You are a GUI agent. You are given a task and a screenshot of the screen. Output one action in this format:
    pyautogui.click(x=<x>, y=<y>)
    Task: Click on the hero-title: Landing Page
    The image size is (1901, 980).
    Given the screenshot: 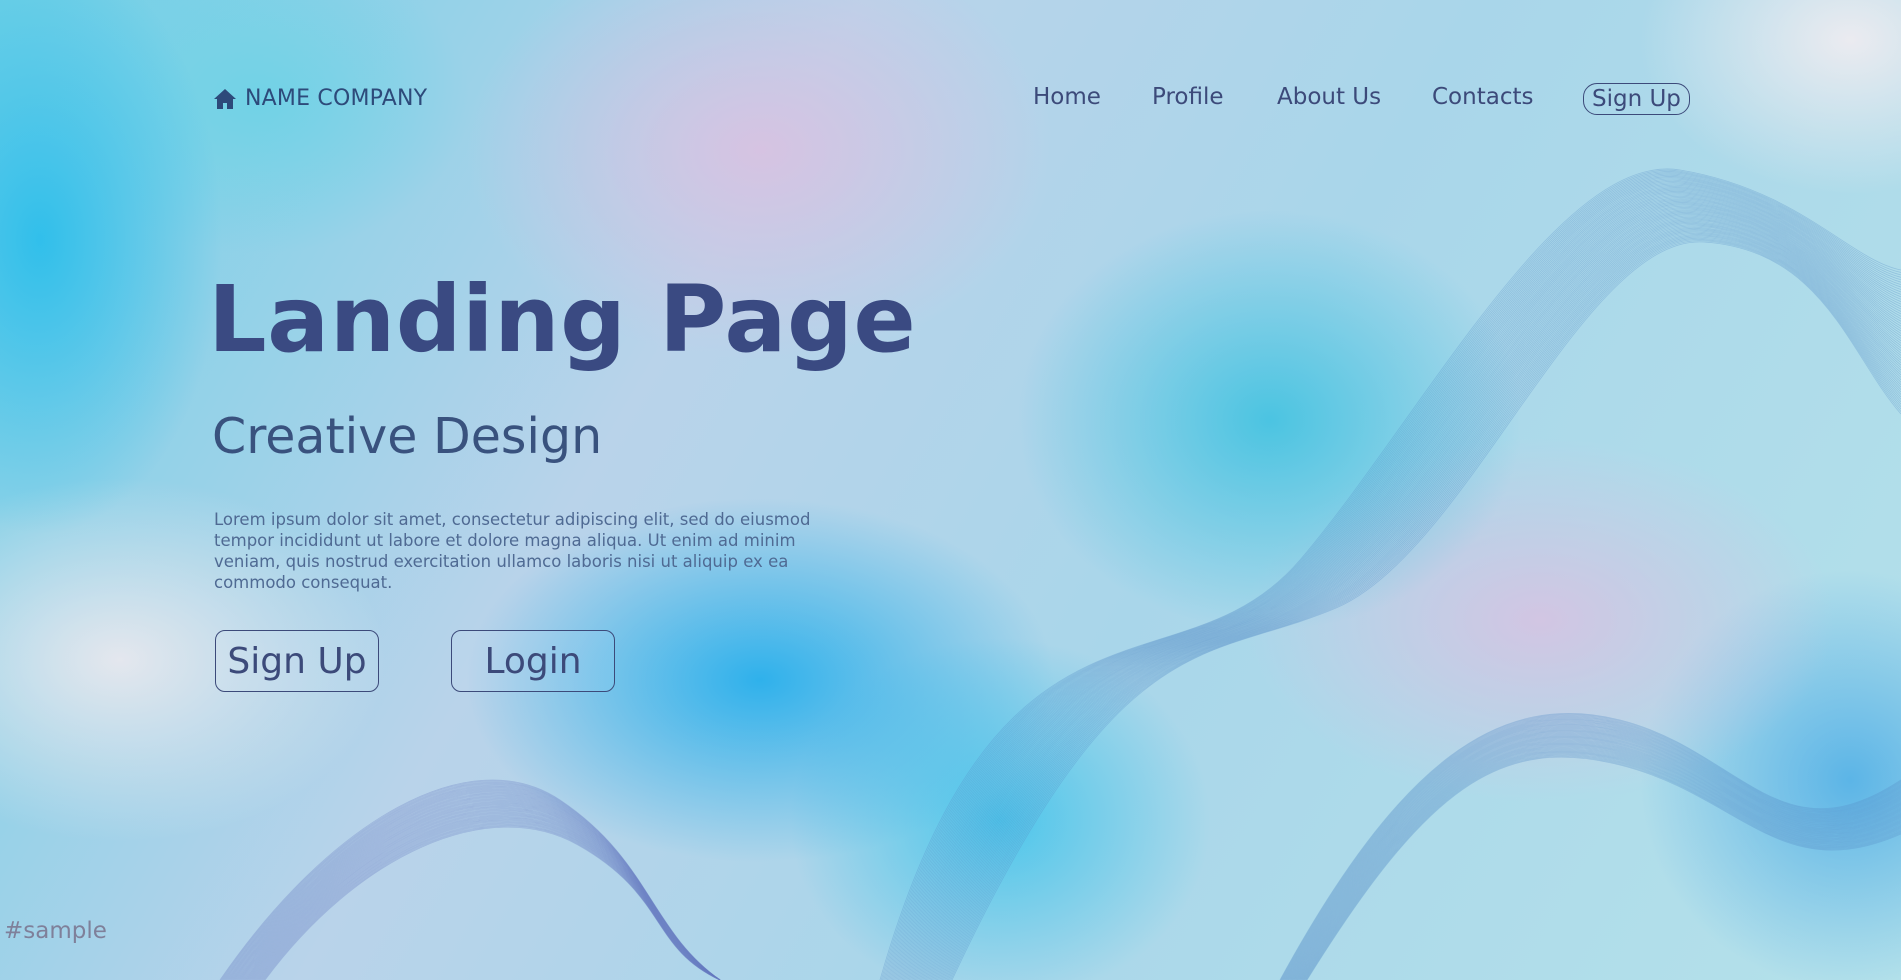 What is the action you would take?
    pyautogui.click(x=562, y=319)
    